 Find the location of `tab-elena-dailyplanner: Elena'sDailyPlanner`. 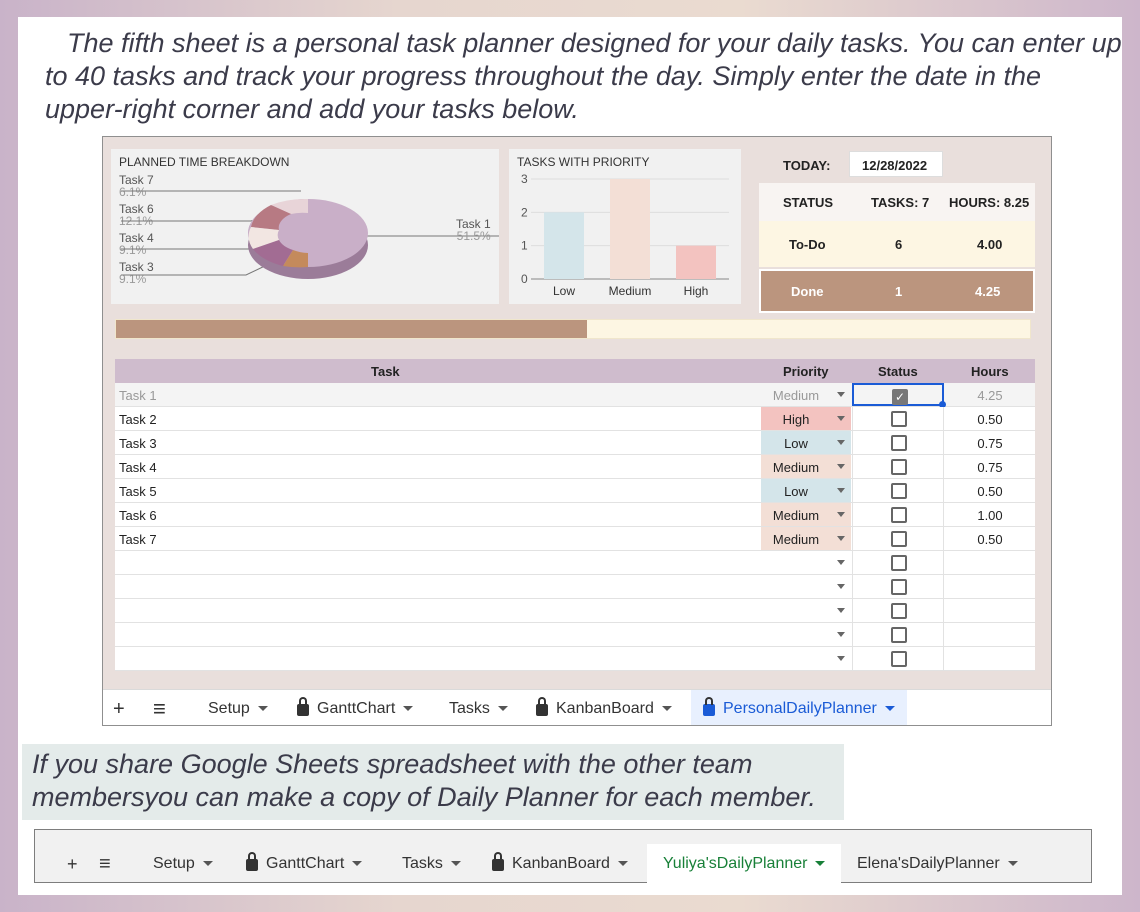

tab-elena-dailyplanner: Elena'sDailyPlanner is located at coordinates (937, 864).